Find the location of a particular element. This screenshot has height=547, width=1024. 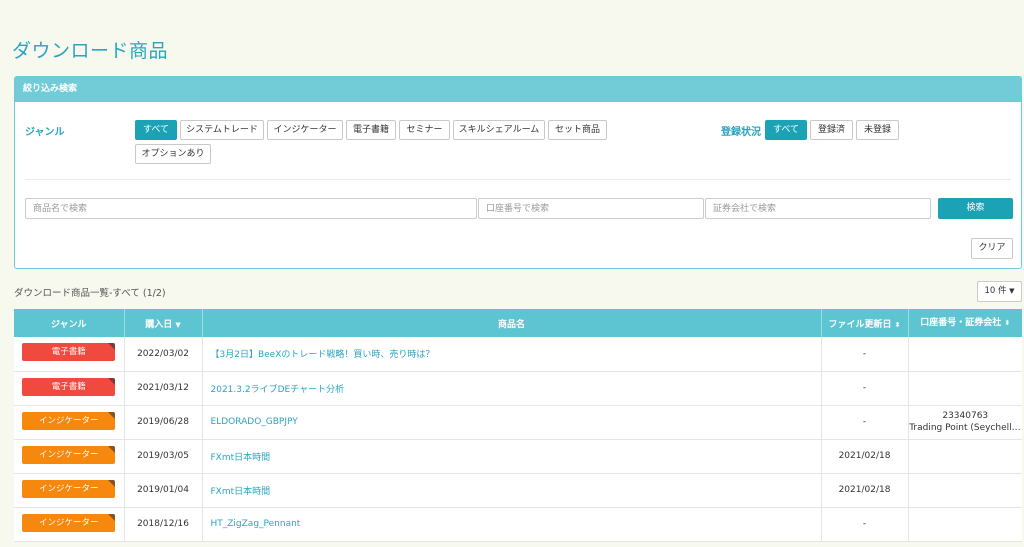

broker-search-input is located at coordinates (818, 208).